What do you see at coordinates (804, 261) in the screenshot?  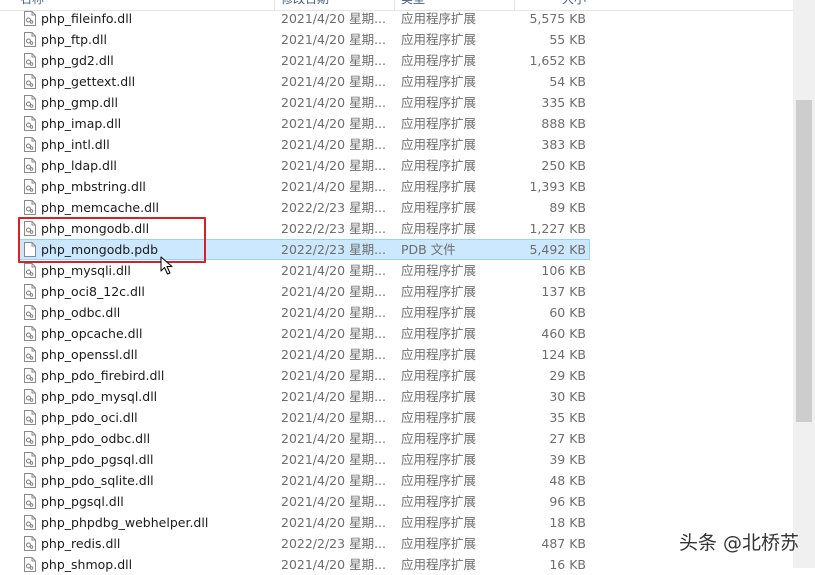 I see `scrollbar-thumb` at bounding box center [804, 261].